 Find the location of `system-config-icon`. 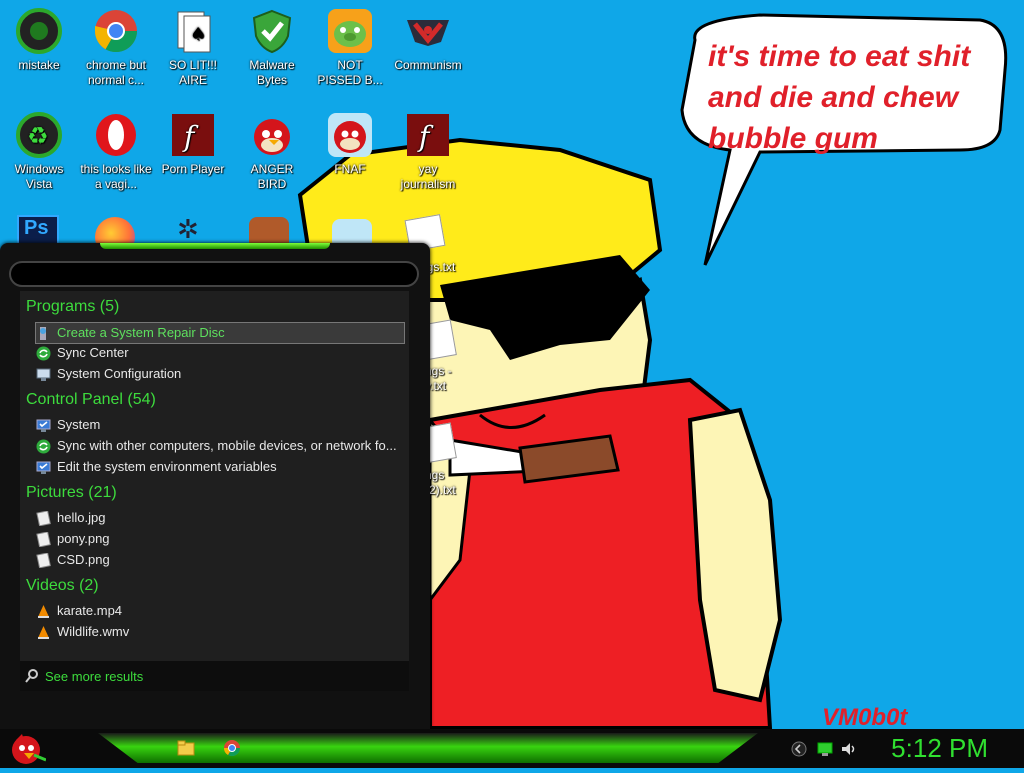

system-config-icon is located at coordinates (43, 374).